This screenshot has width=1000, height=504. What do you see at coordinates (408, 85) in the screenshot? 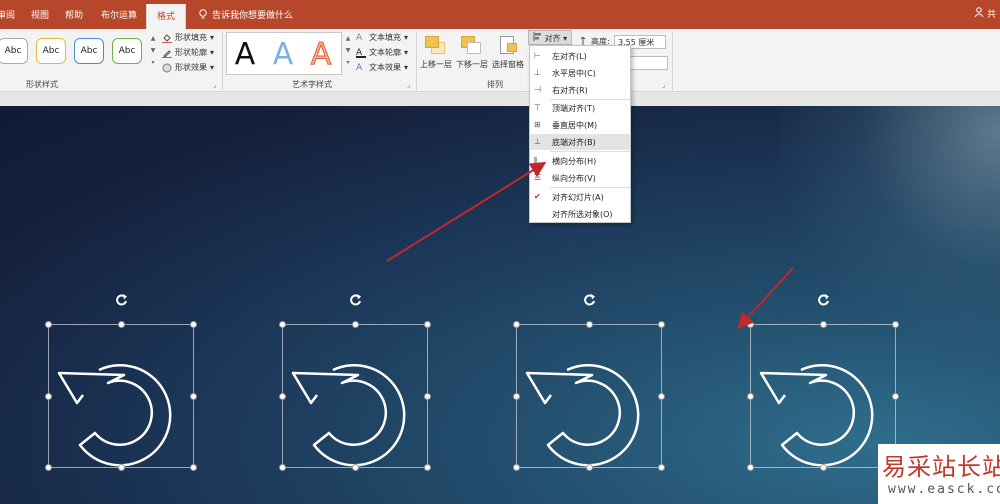
I see `wordart-launcher-icon: ⌟` at bounding box center [408, 85].